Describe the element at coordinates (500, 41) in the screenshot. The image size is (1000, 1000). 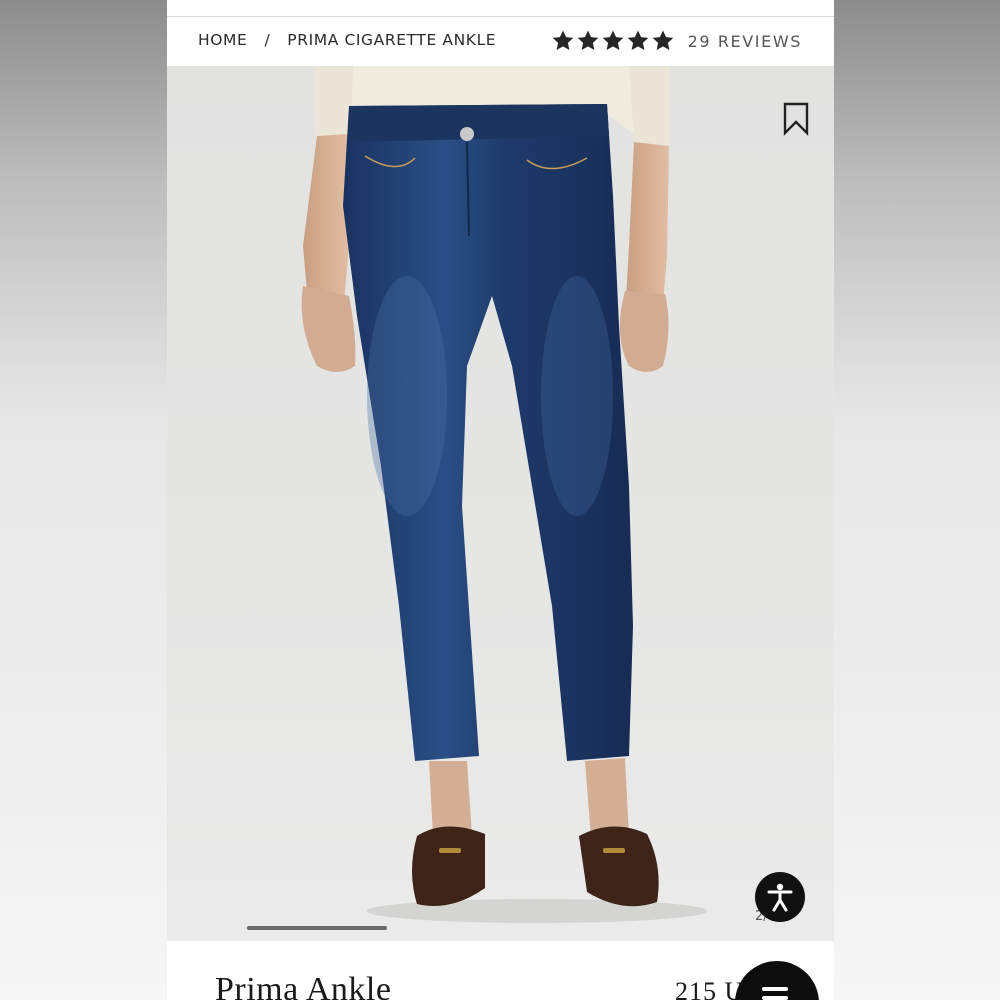
I see `breadcrumb-bar: HOME / PRIMA CIGARETTE ANKLE 29 REVIEWS` at that location.